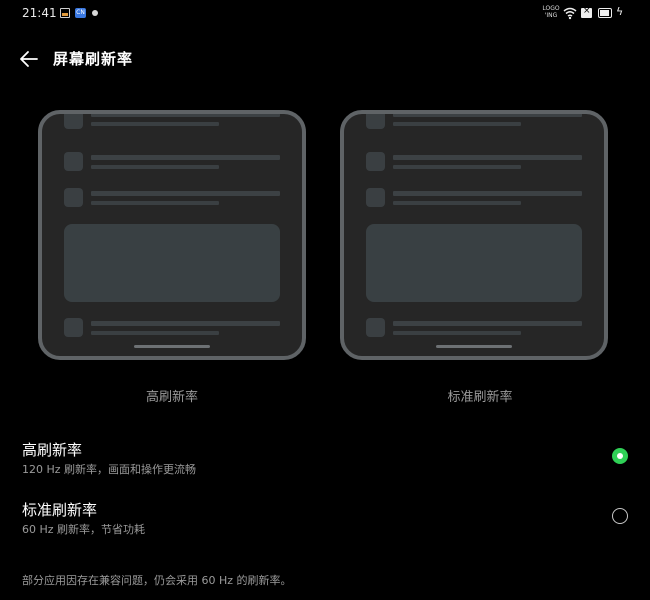  I want to click on status-time: 21:41, so click(39, 13).